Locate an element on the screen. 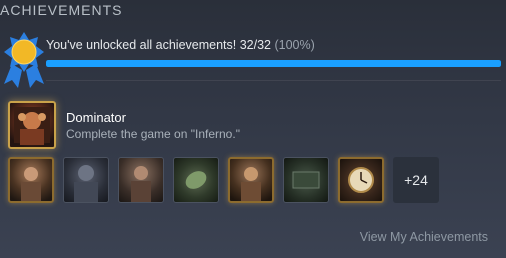 The width and height of the screenshot is (506, 258). dominator-achievement-icon is located at coordinates (32, 125).